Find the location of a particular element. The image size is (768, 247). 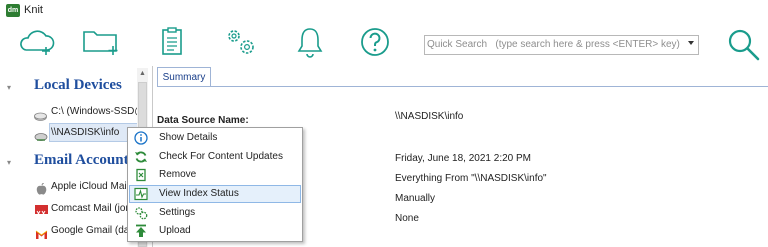

sidebar-item-network-drive: \\NASDISK\info is located at coordinates (94, 132).